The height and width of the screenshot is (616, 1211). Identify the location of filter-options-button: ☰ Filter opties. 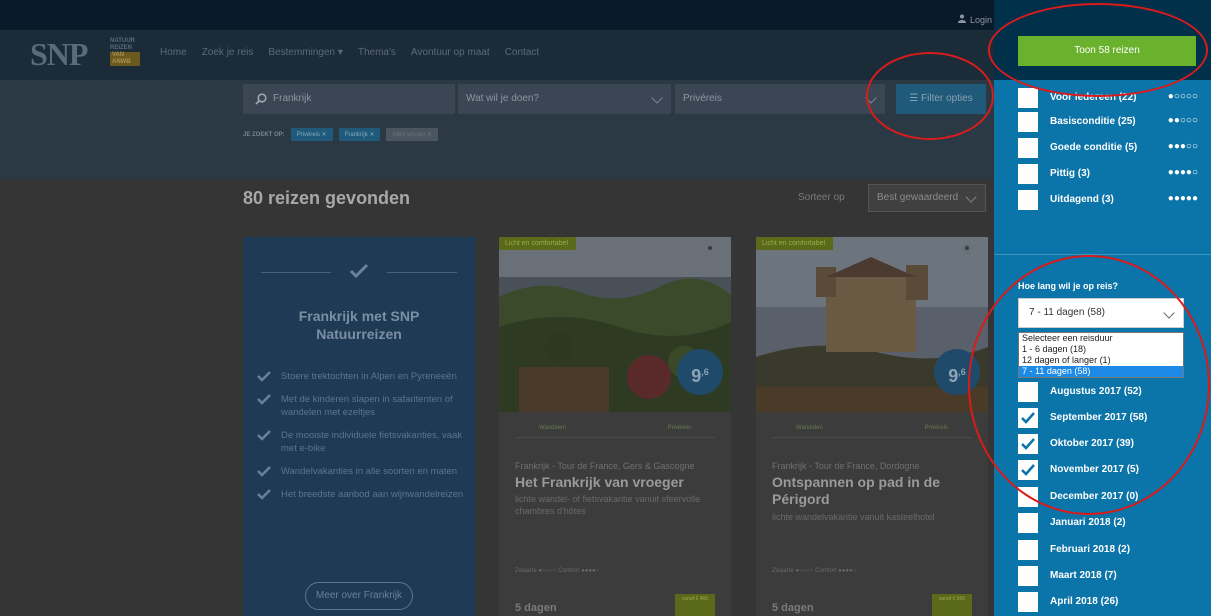
(941, 99).